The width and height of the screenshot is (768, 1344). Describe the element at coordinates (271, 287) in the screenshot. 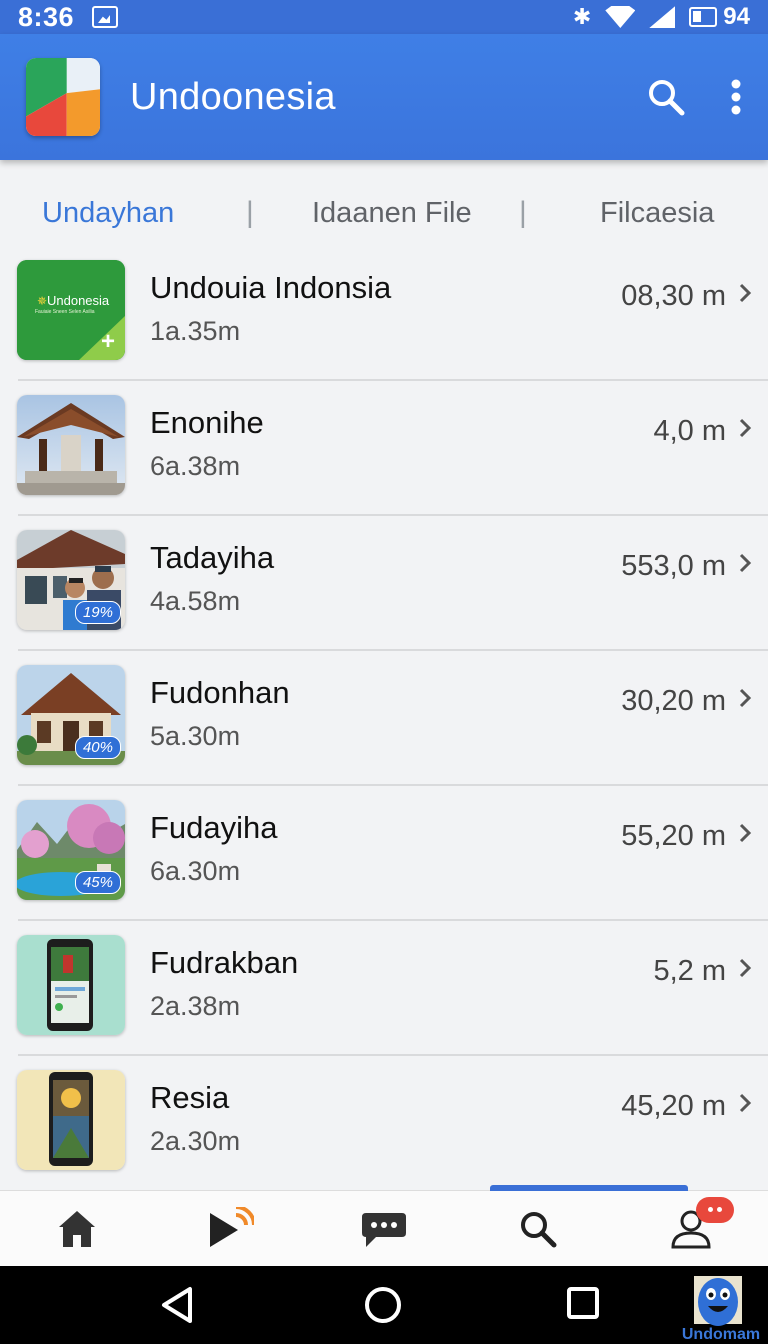

I see `item-name: Undouia Indonsia` at that location.